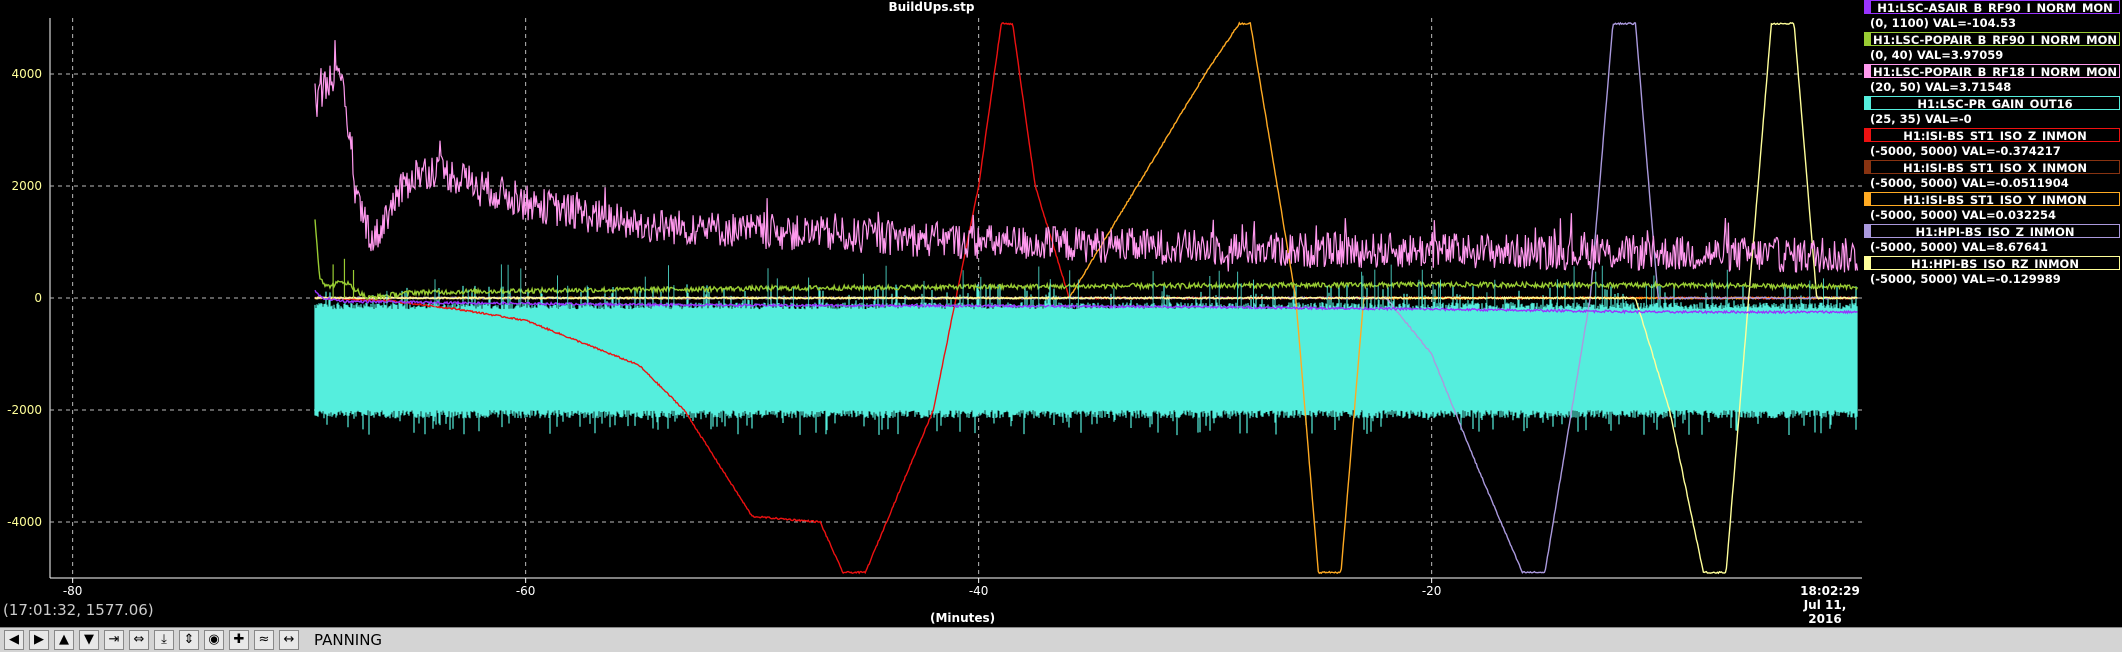 The width and height of the screenshot is (2122, 652). What do you see at coordinates (931, 7) in the screenshot?
I see `chart-title: BuildUps.stp` at bounding box center [931, 7].